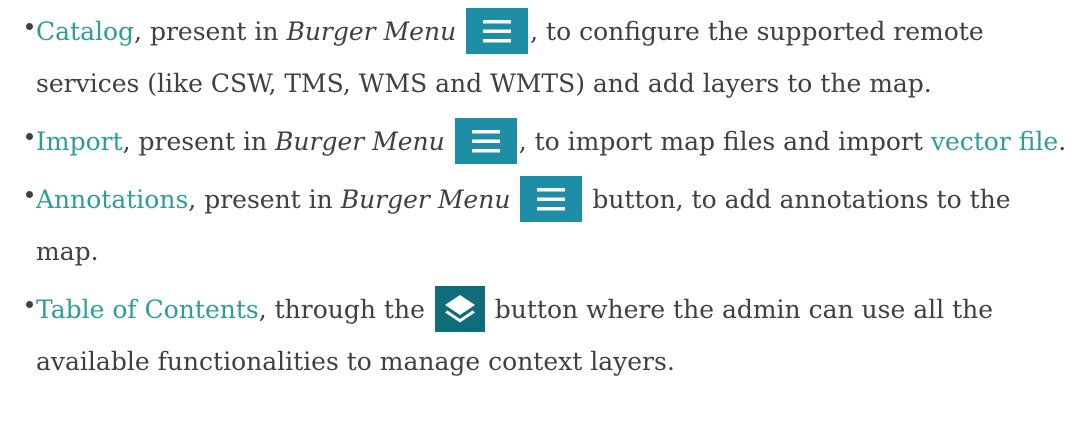  What do you see at coordinates (345, 309) in the screenshot?
I see `item-text: , through the` at bounding box center [345, 309].